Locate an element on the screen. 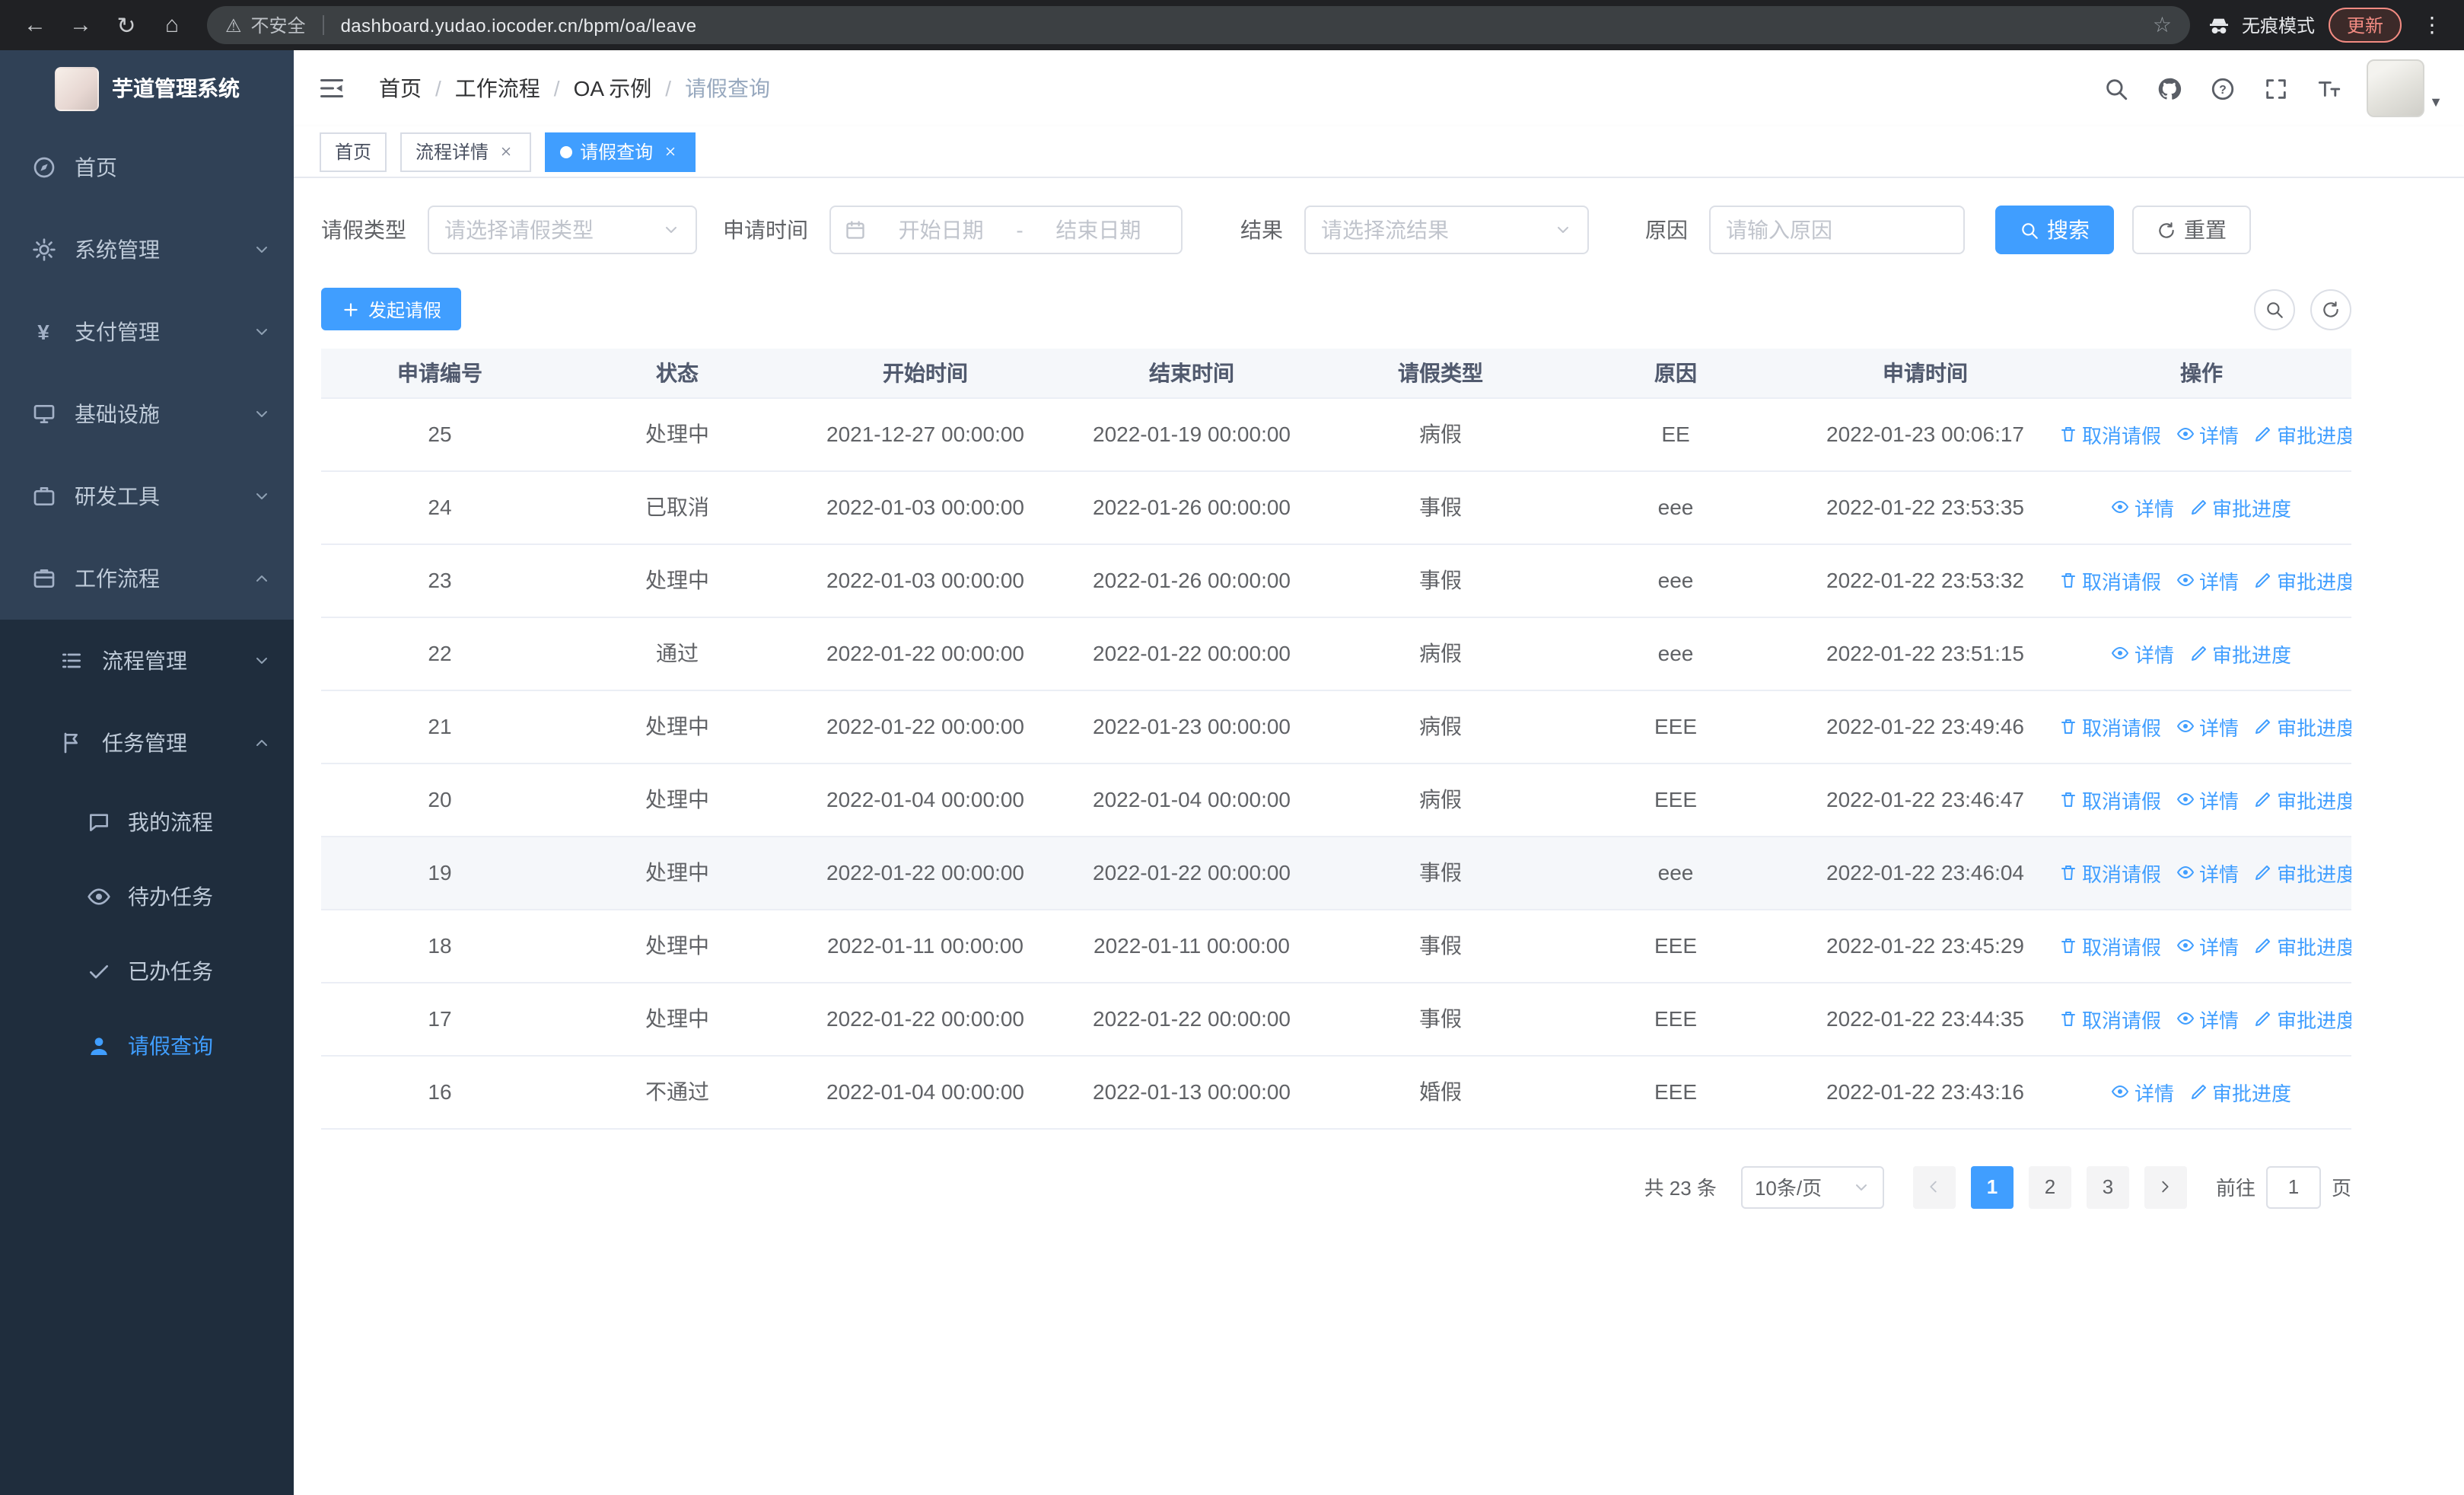  avatar is located at coordinates (2396, 88).